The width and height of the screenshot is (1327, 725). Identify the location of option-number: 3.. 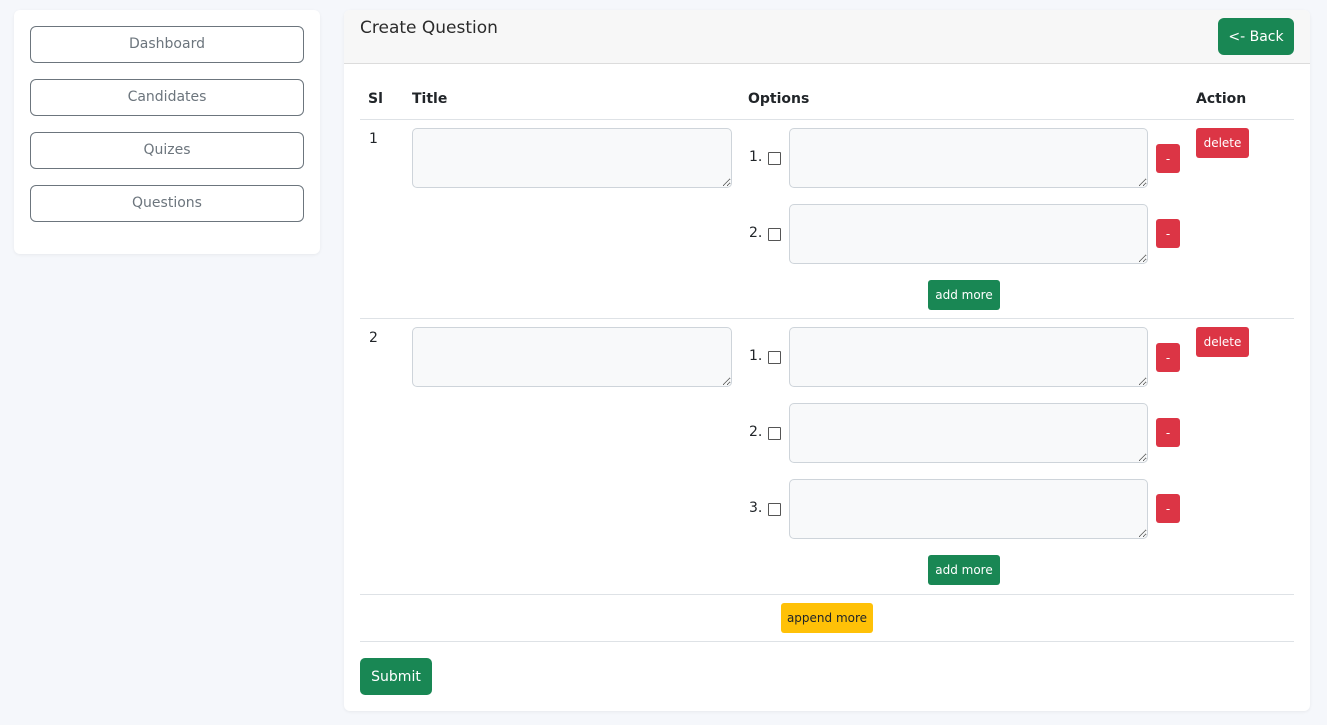
(756, 508).